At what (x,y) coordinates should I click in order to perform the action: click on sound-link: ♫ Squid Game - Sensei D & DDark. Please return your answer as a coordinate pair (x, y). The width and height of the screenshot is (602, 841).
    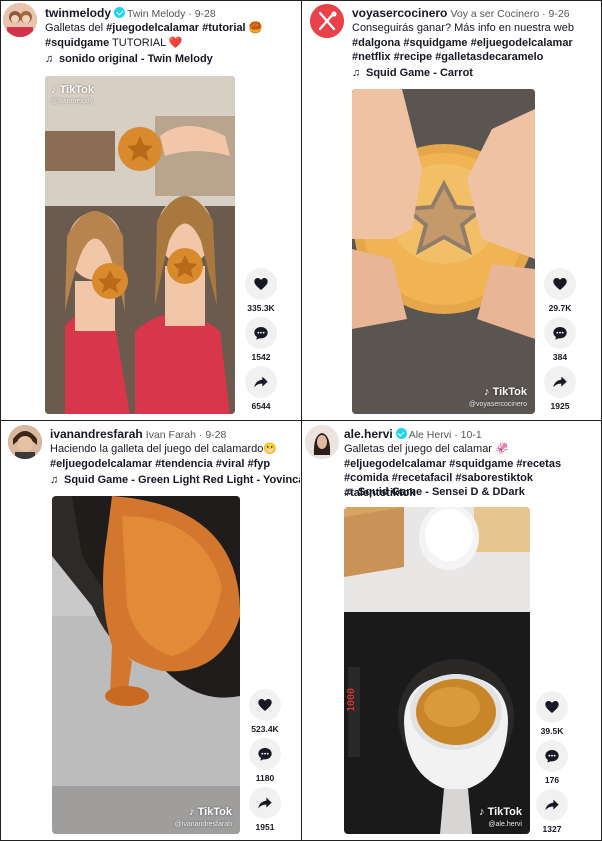
    Looking at the image, I should click on (434, 492).